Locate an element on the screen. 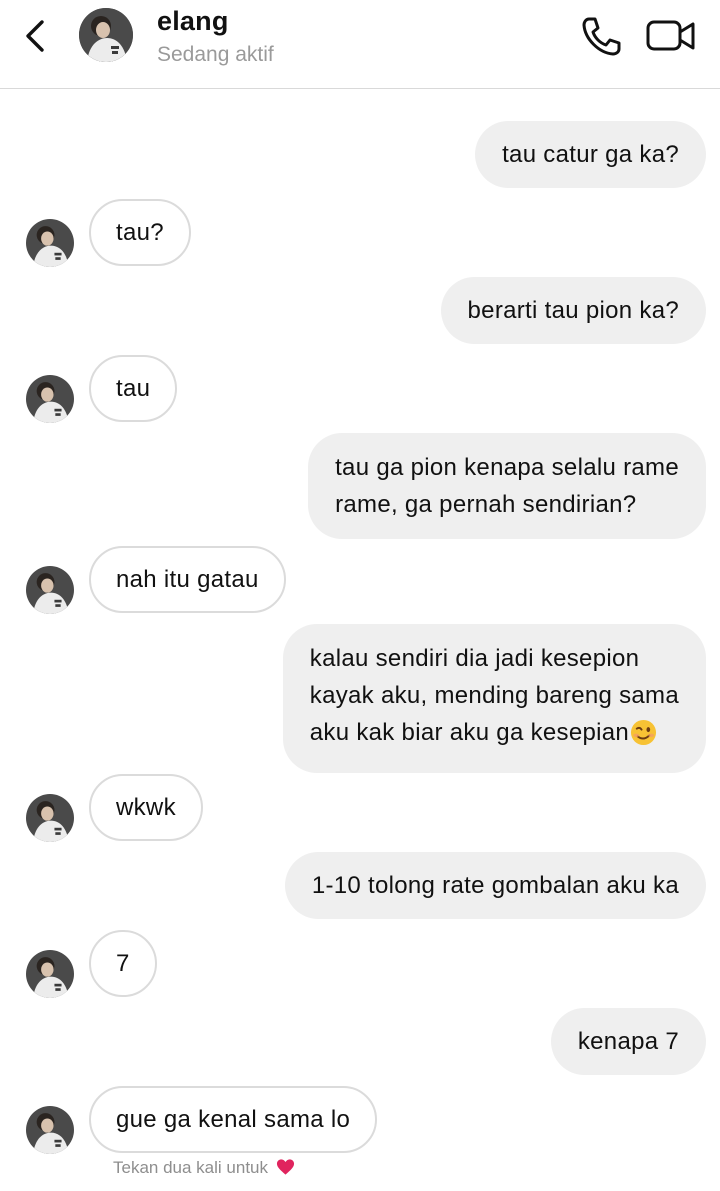 This screenshot has height=1191, width=720. message-text: 1-10 tolong rate gombalan aku ka is located at coordinates (495, 885).